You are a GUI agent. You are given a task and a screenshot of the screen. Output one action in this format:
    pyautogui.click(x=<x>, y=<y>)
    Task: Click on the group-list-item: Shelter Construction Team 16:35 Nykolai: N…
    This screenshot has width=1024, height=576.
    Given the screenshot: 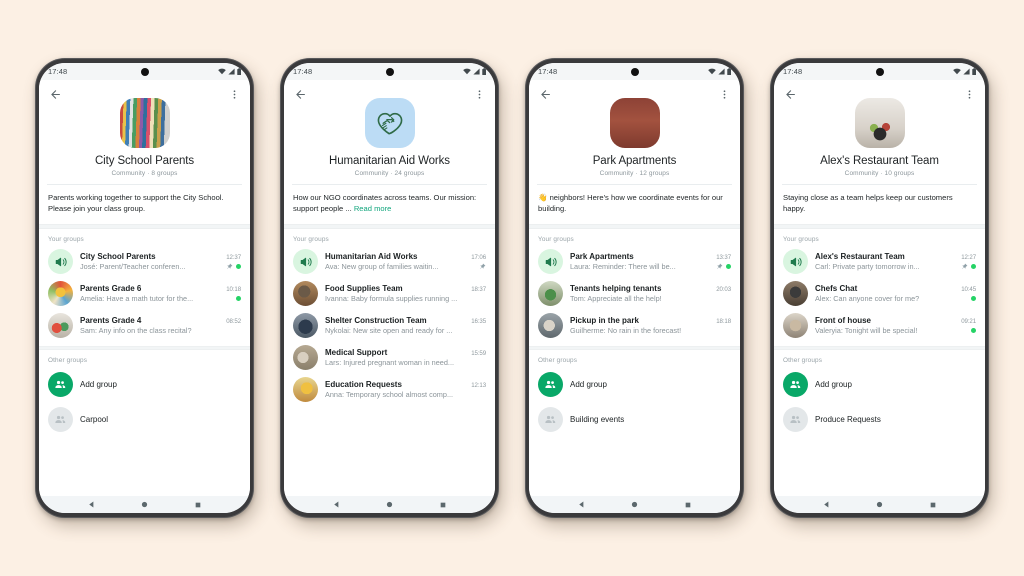 What is the action you would take?
    pyautogui.click(x=389, y=326)
    